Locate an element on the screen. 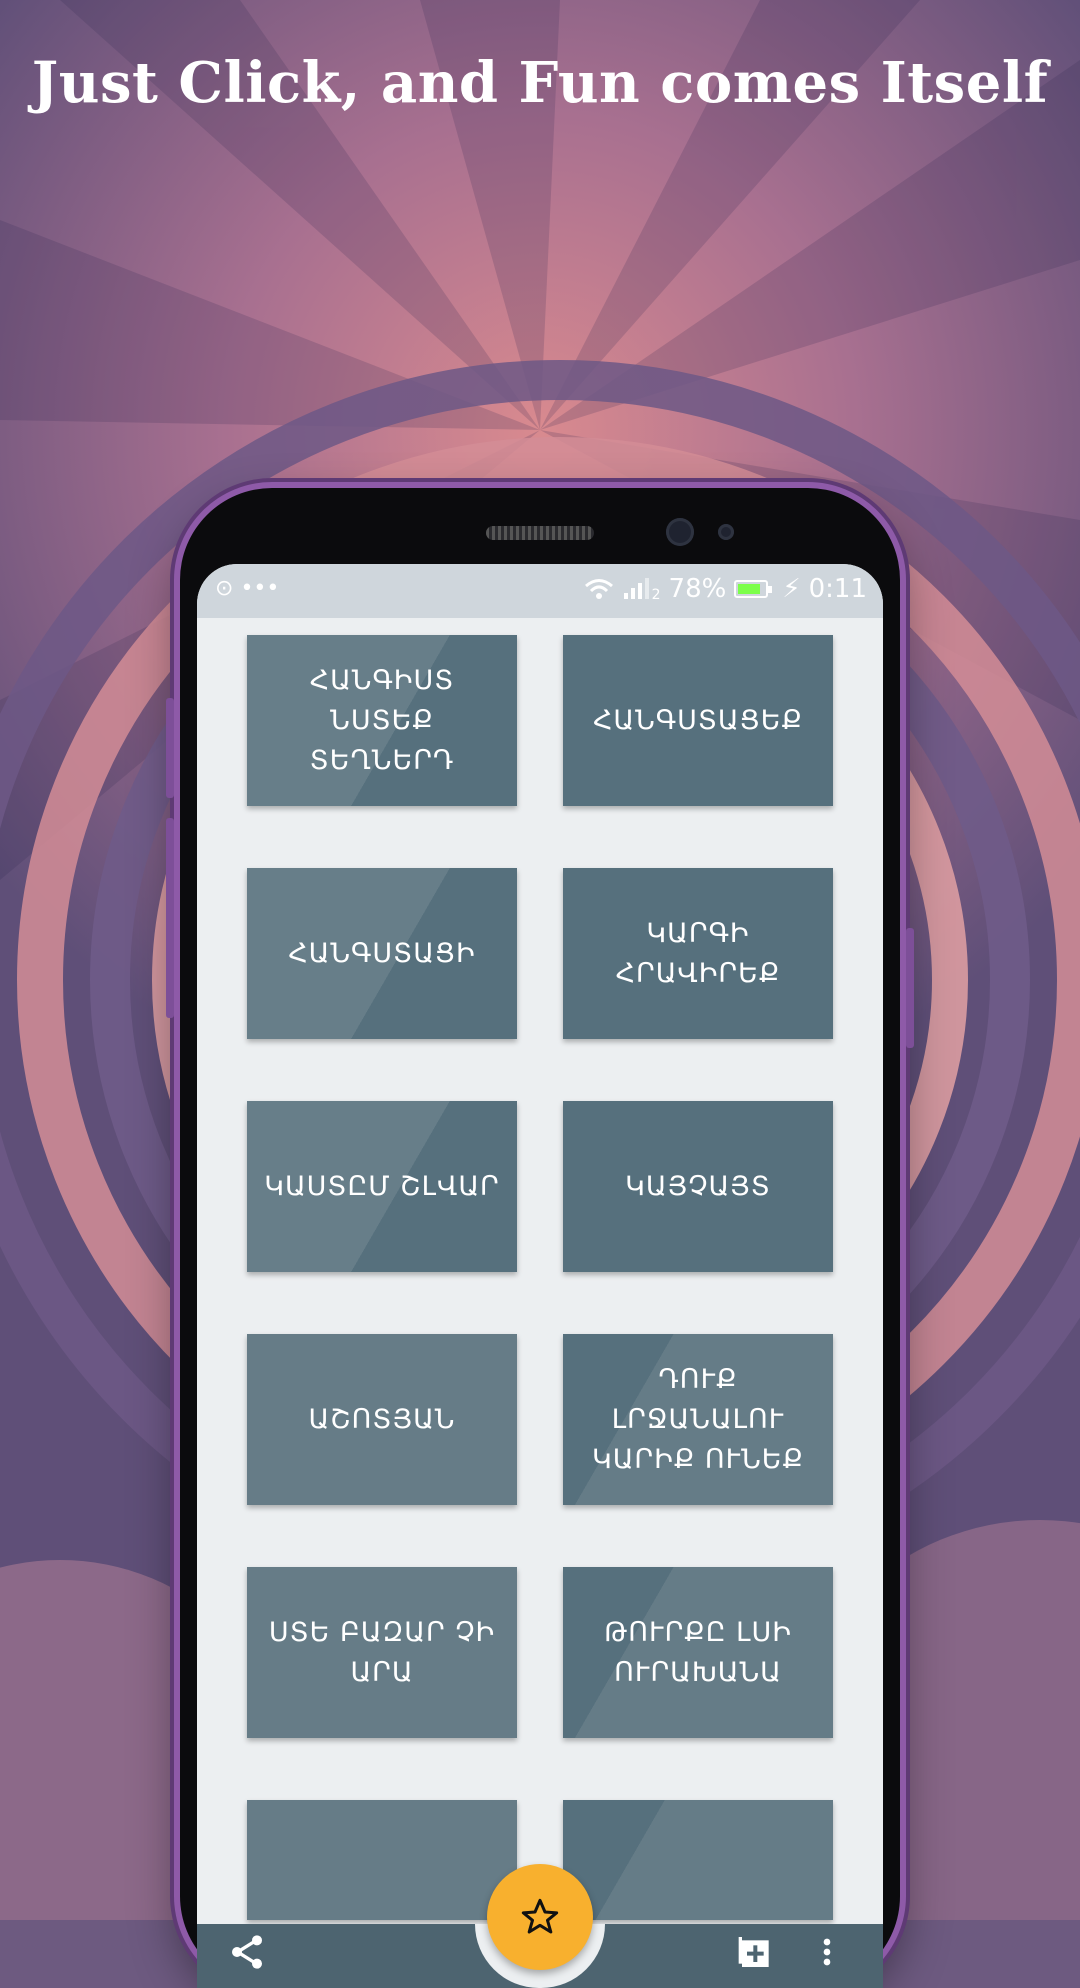  sound-button-6: ԿԱՅՉԱՅՏ is located at coordinates (698, 1186).